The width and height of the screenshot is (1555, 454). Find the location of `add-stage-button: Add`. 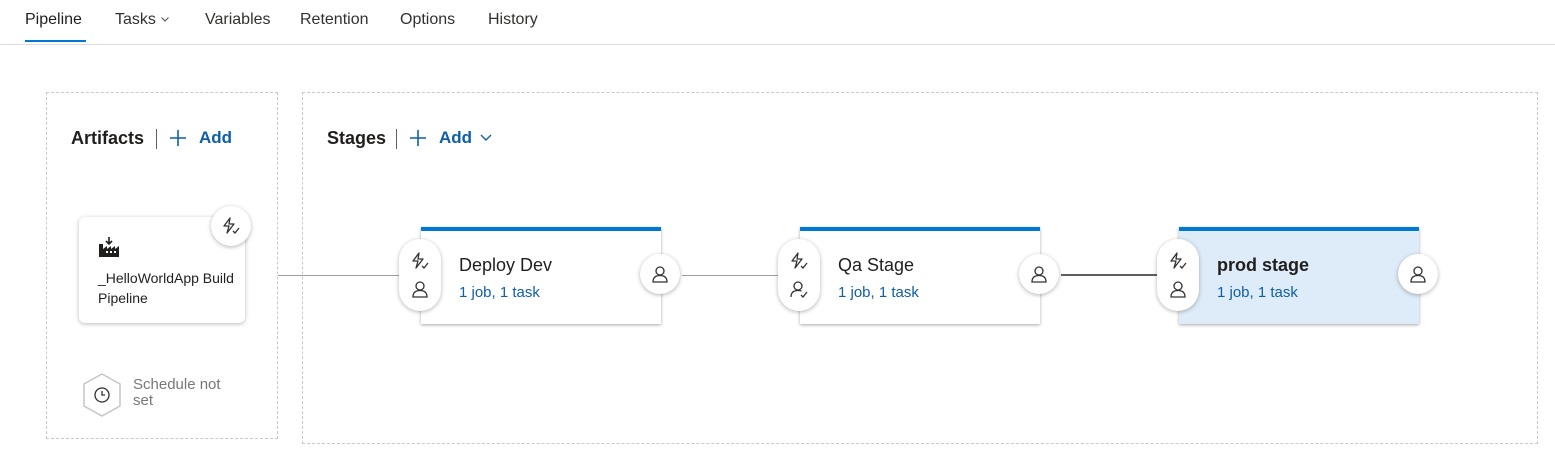

add-stage-button: Add is located at coordinates (454, 138).